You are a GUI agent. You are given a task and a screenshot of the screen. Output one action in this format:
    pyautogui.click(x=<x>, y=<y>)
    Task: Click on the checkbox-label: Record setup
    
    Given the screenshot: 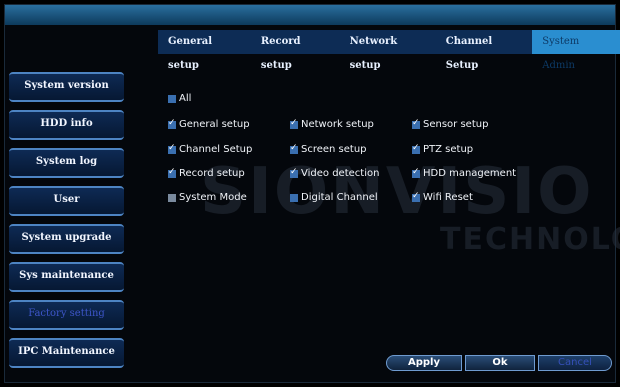 What is the action you would take?
    pyautogui.click(x=212, y=173)
    